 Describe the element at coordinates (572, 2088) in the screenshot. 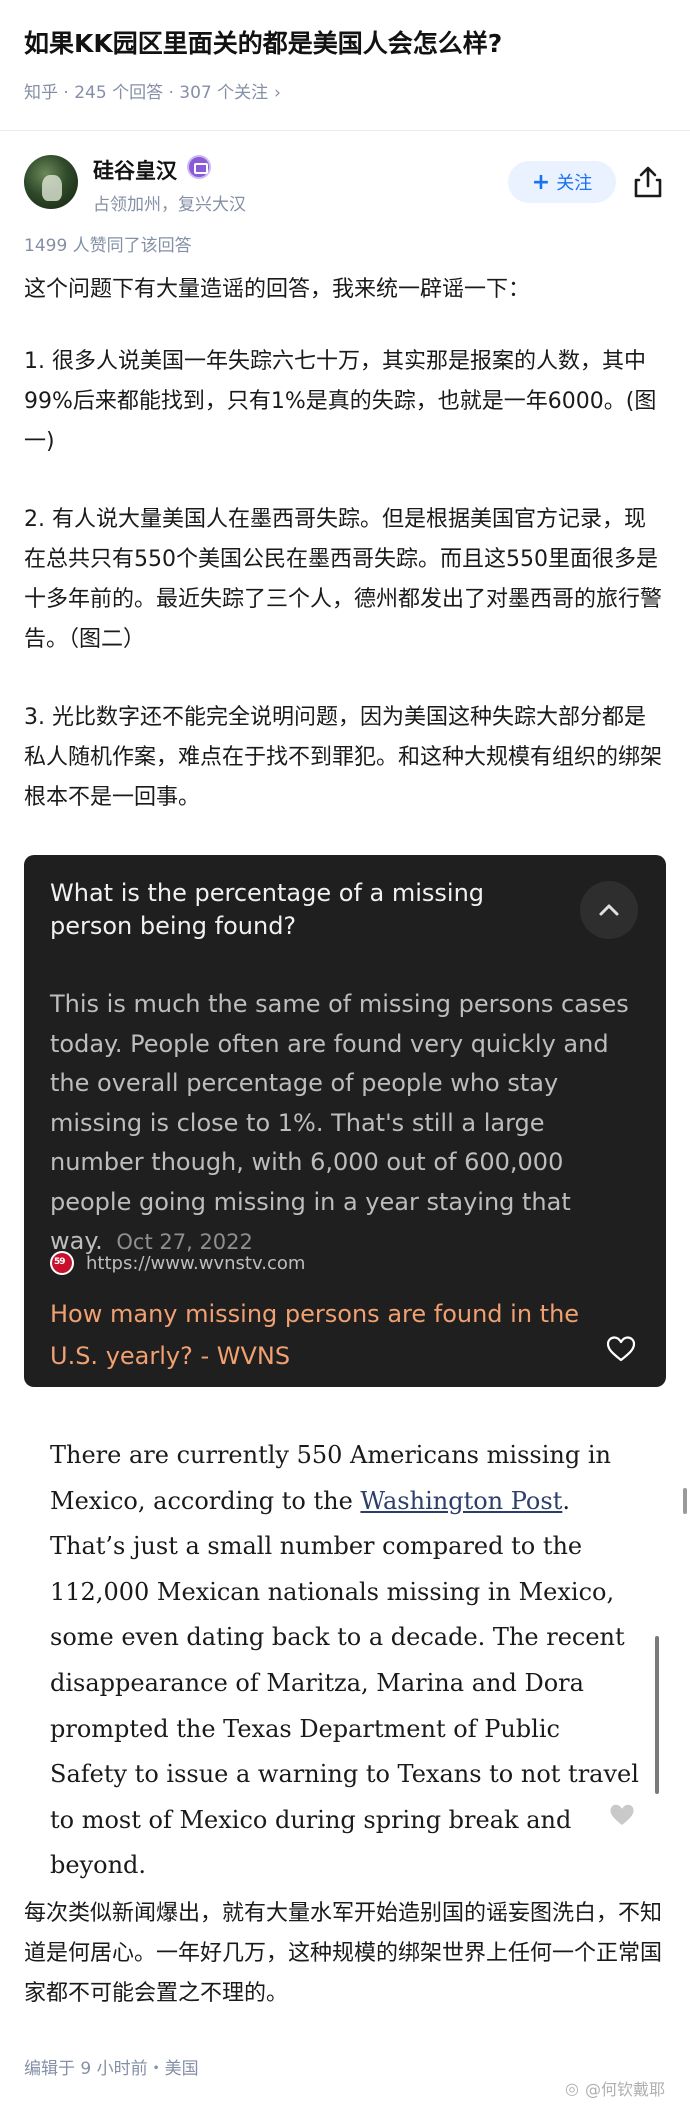

I see `weibo-icon: ◎` at that location.